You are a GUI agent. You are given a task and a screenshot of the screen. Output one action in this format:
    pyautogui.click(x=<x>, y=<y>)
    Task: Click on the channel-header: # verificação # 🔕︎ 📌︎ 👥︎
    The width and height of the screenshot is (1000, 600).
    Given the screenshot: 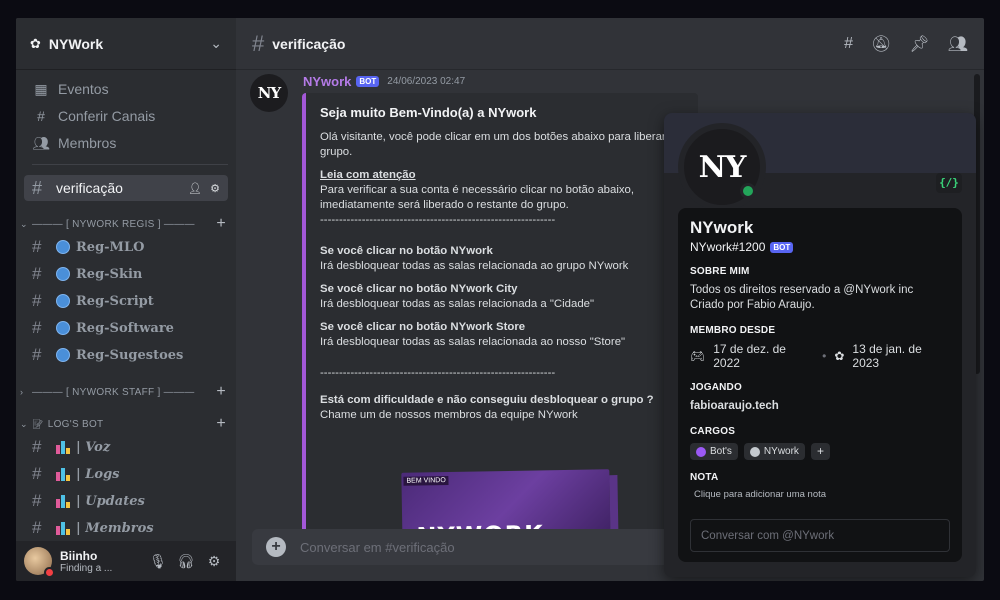 What is the action you would take?
    pyautogui.click(x=610, y=44)
    